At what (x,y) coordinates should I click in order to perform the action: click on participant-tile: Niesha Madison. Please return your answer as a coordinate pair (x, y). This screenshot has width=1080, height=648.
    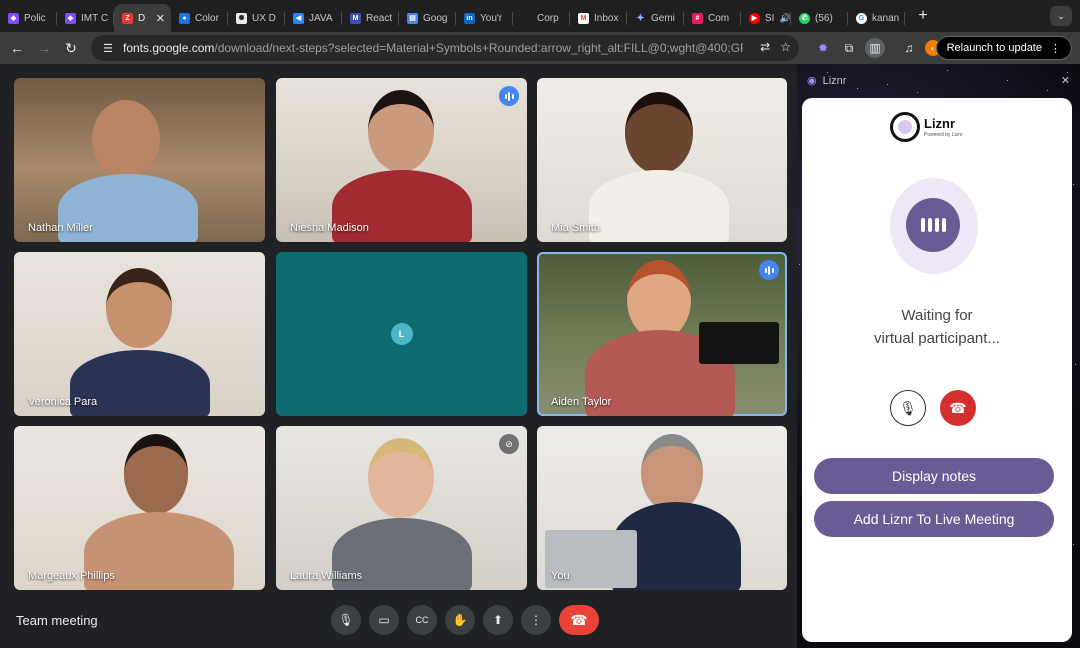
    Looking at the image, I should click on (401, 160).